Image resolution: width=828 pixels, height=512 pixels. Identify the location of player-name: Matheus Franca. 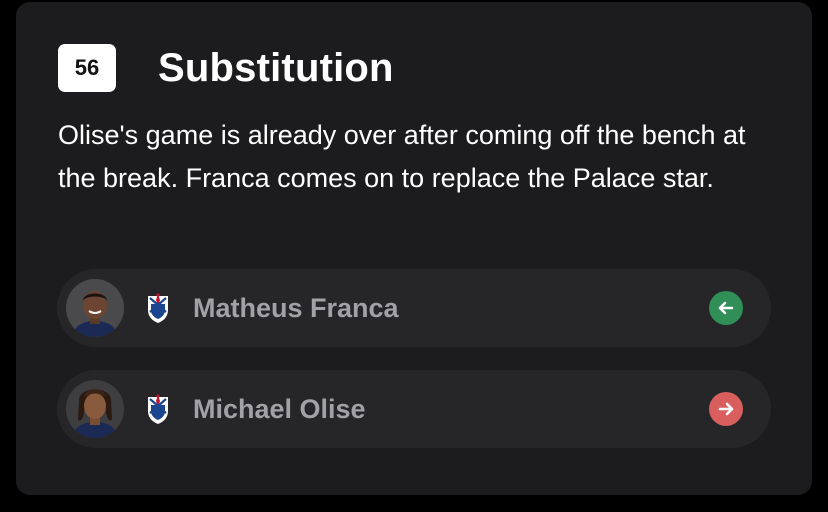
(296, 308).